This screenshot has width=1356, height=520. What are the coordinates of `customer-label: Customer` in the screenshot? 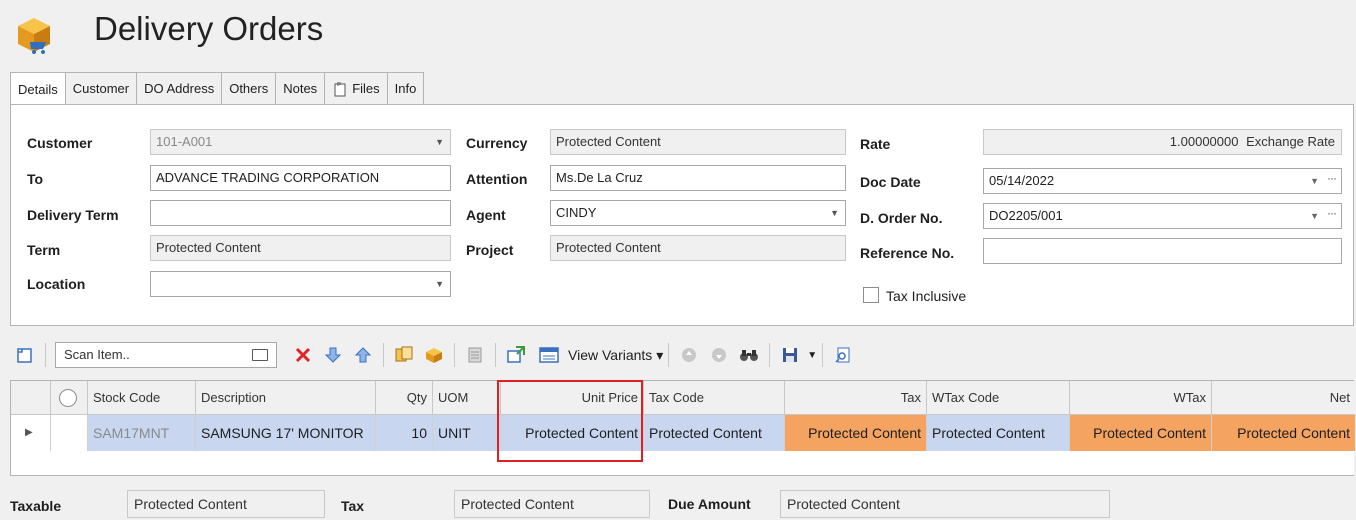 It's located at (60, 143).